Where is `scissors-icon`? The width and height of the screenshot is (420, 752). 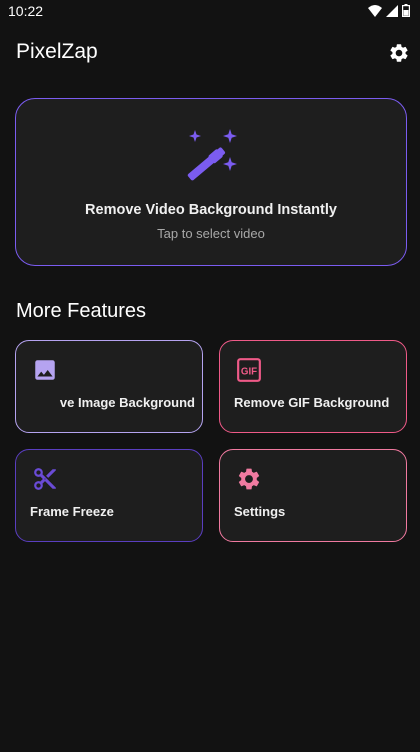
scissors-icon is located at coordinates (45, 479).